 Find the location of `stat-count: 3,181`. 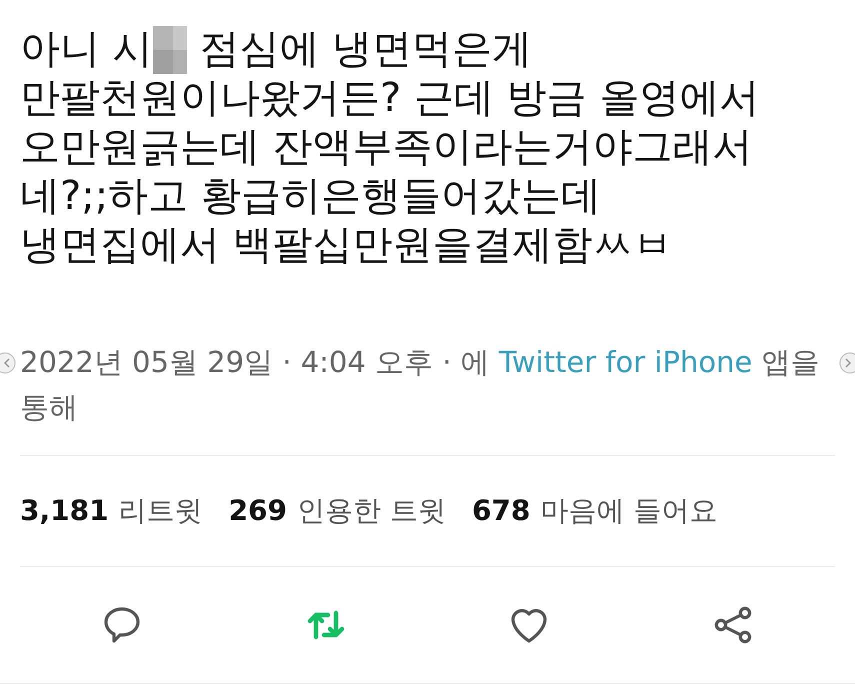

stat-count: 3,181 is located at coordinates (64, 511).